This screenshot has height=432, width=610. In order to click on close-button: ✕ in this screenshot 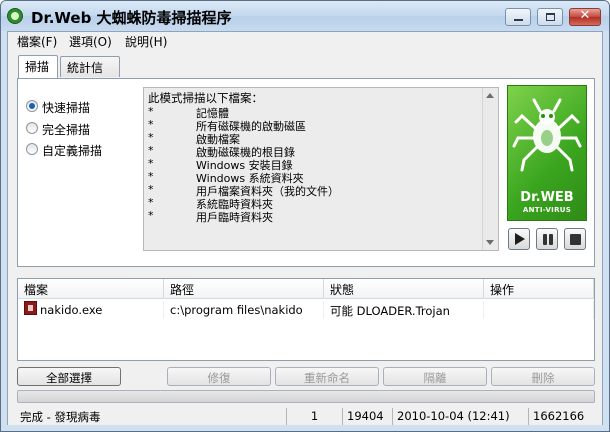, I will do `click(585, 17)`.